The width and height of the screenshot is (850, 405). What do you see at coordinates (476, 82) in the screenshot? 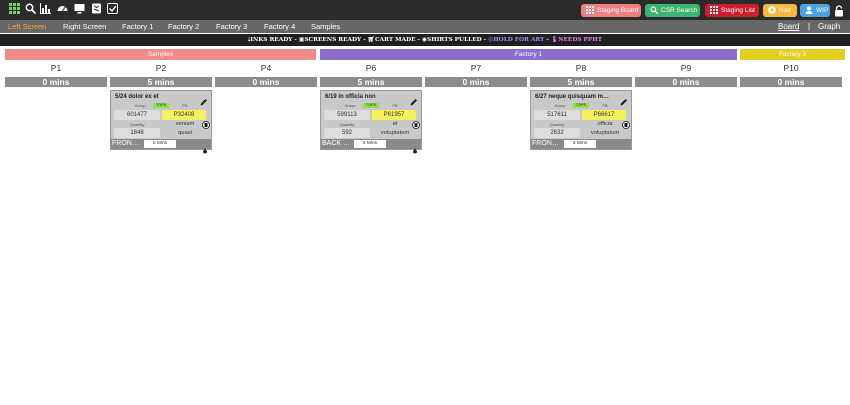
I see `column-time-p7: 0 mins` at bounding box center [476, 82].